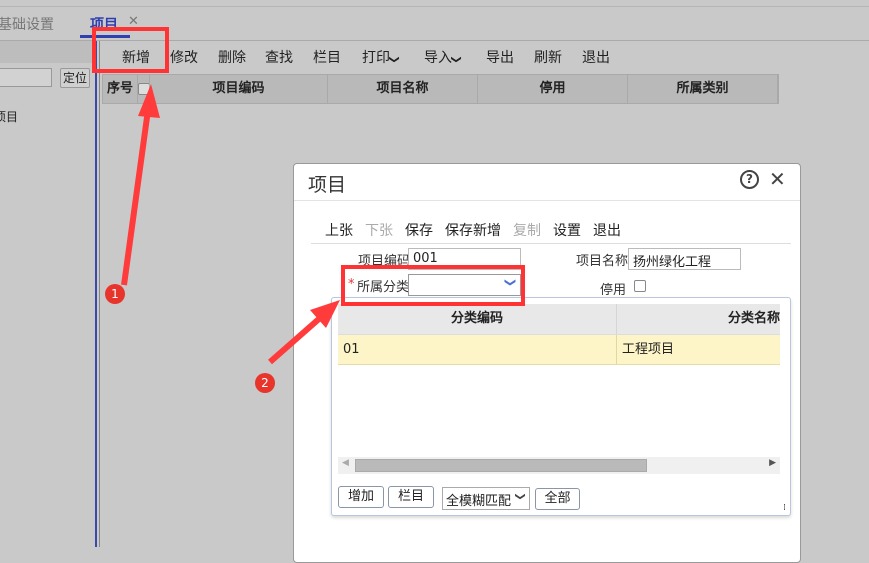 The image size is (869, 563). What do you see at coordinates (230, 224) in the screenshot?
I see `annotation-arrows` at bounding box center [230, 224].